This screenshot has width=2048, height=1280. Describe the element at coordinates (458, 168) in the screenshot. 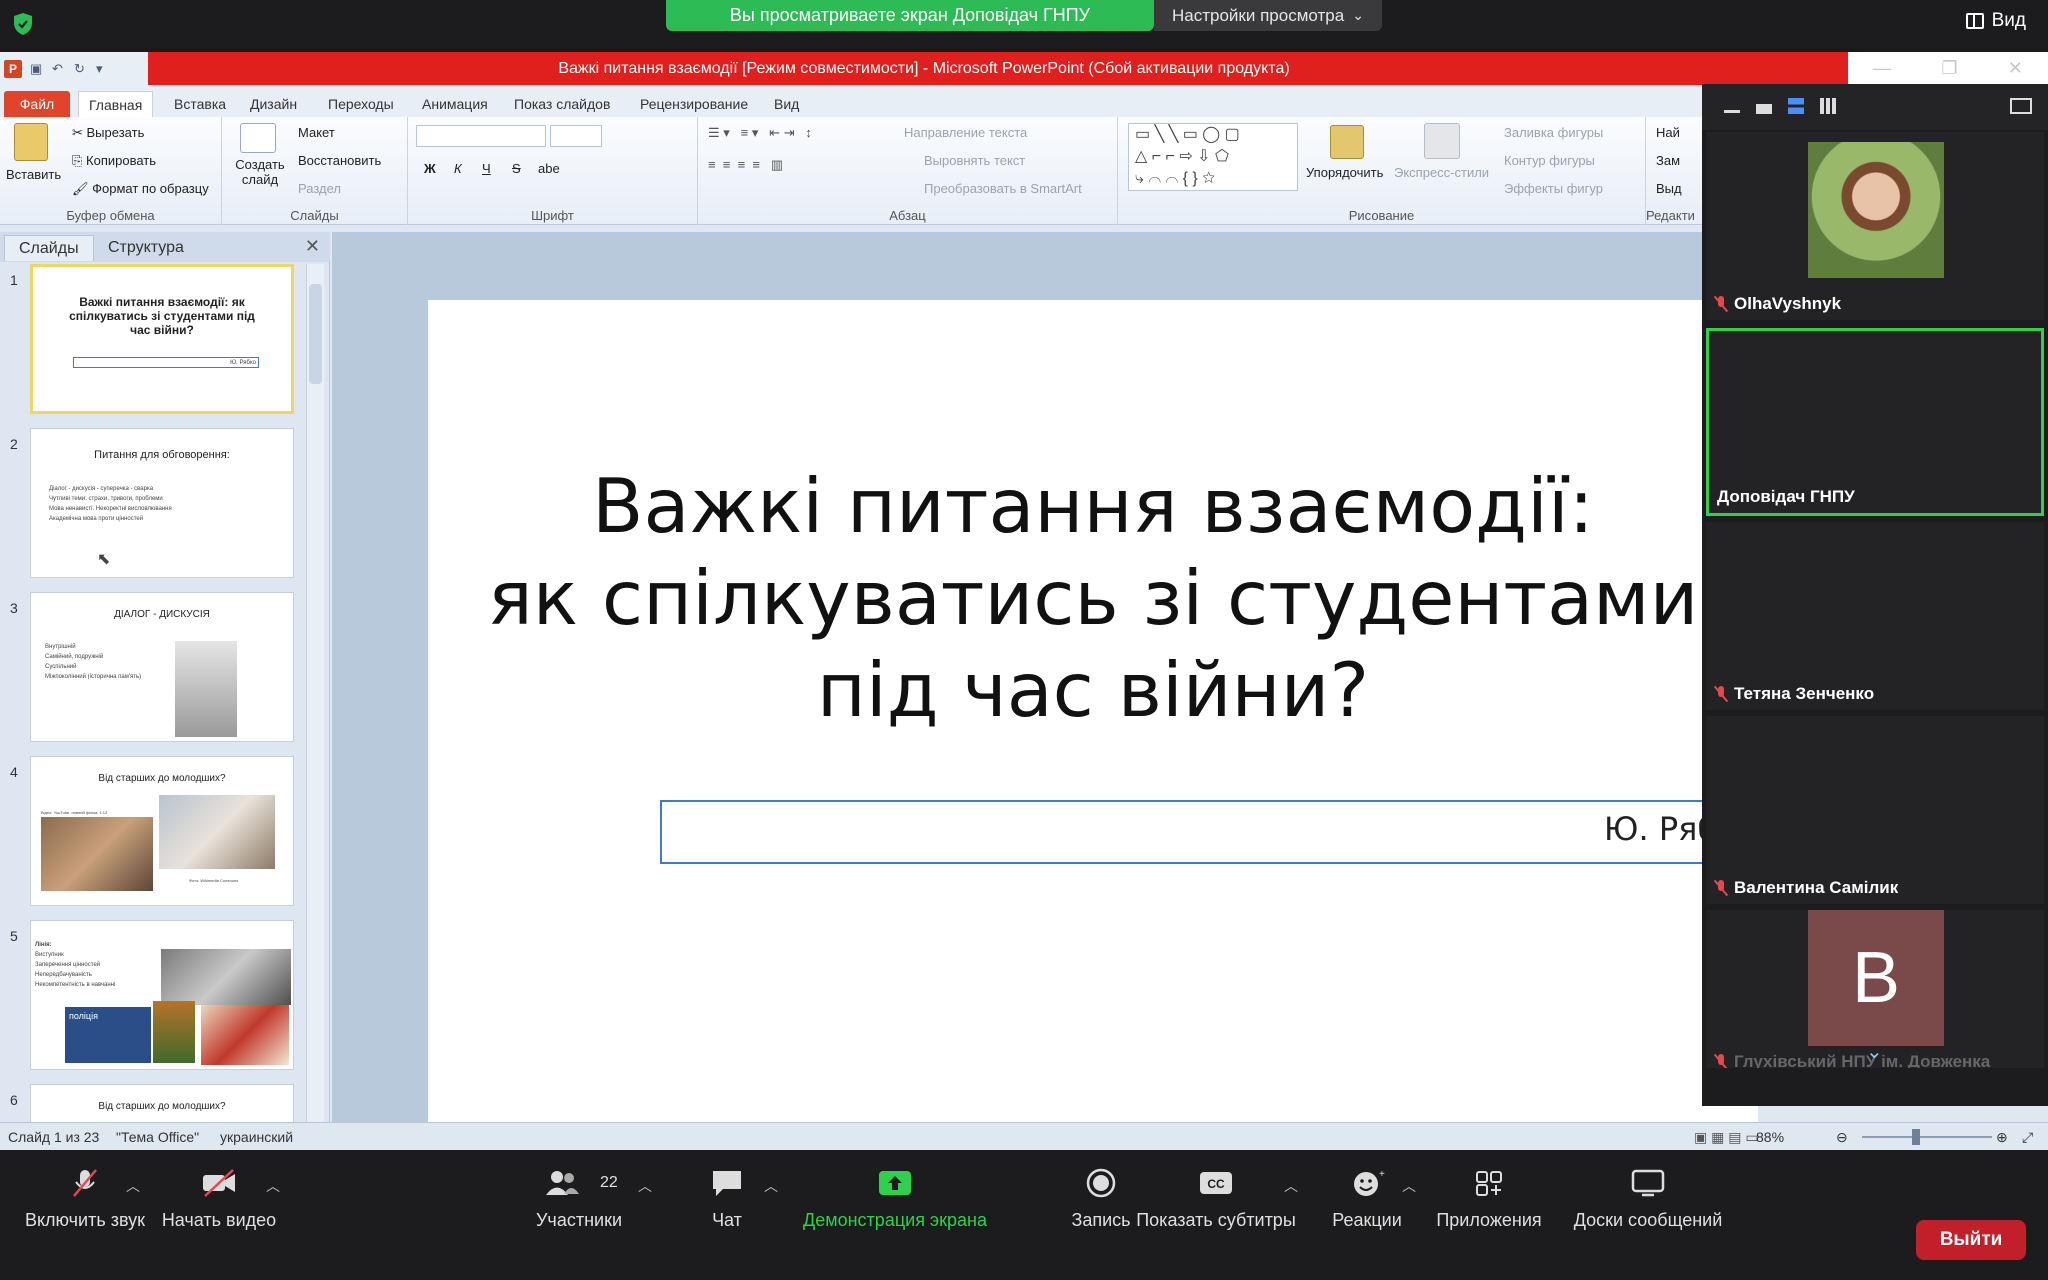

I see `italic-button: К` at that location.